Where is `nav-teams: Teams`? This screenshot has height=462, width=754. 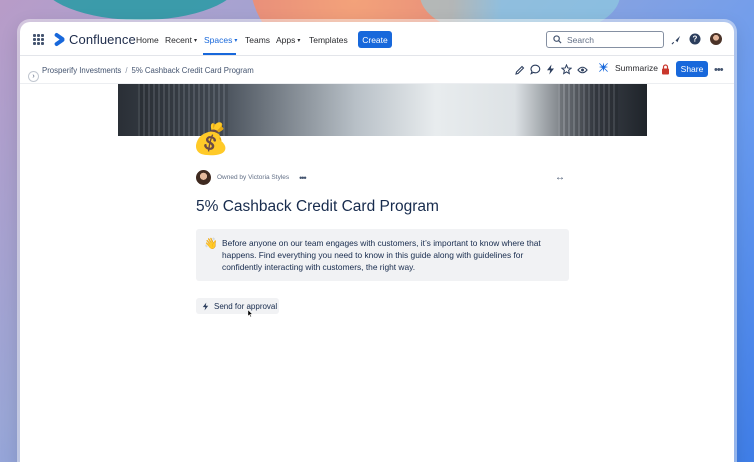 nav-teams: Teams is located at coordinates (257, 40).